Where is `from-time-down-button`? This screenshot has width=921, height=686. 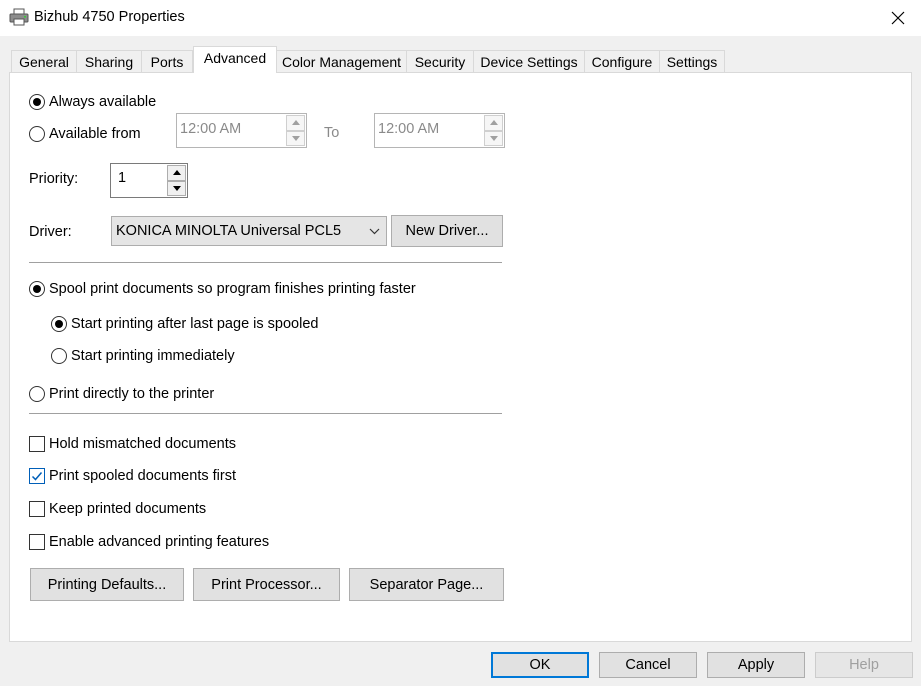
from-time-down-button is located at coordinates (295, 138).